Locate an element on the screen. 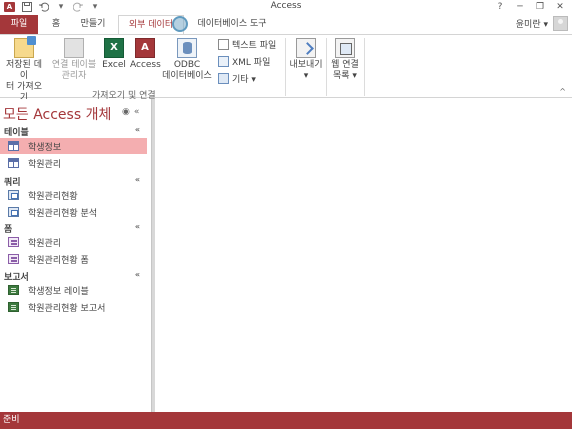 The width and height of the screenshot is (572, 429). web-linked-list-button: 웹 연결 목록 ▾ is located at coordinates (345, 60).